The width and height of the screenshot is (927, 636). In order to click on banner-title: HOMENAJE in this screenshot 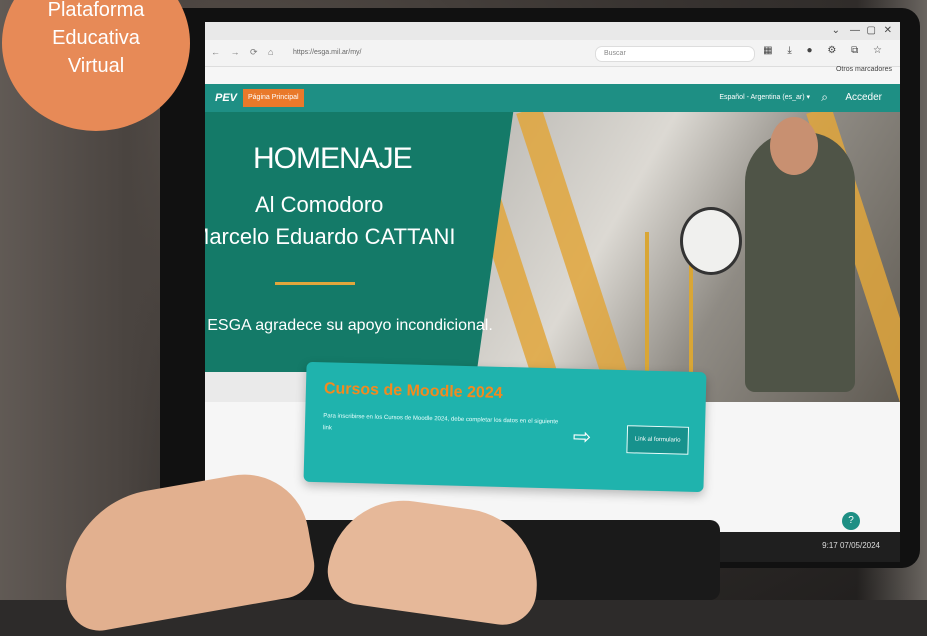, I will do `click(333, 158)`.